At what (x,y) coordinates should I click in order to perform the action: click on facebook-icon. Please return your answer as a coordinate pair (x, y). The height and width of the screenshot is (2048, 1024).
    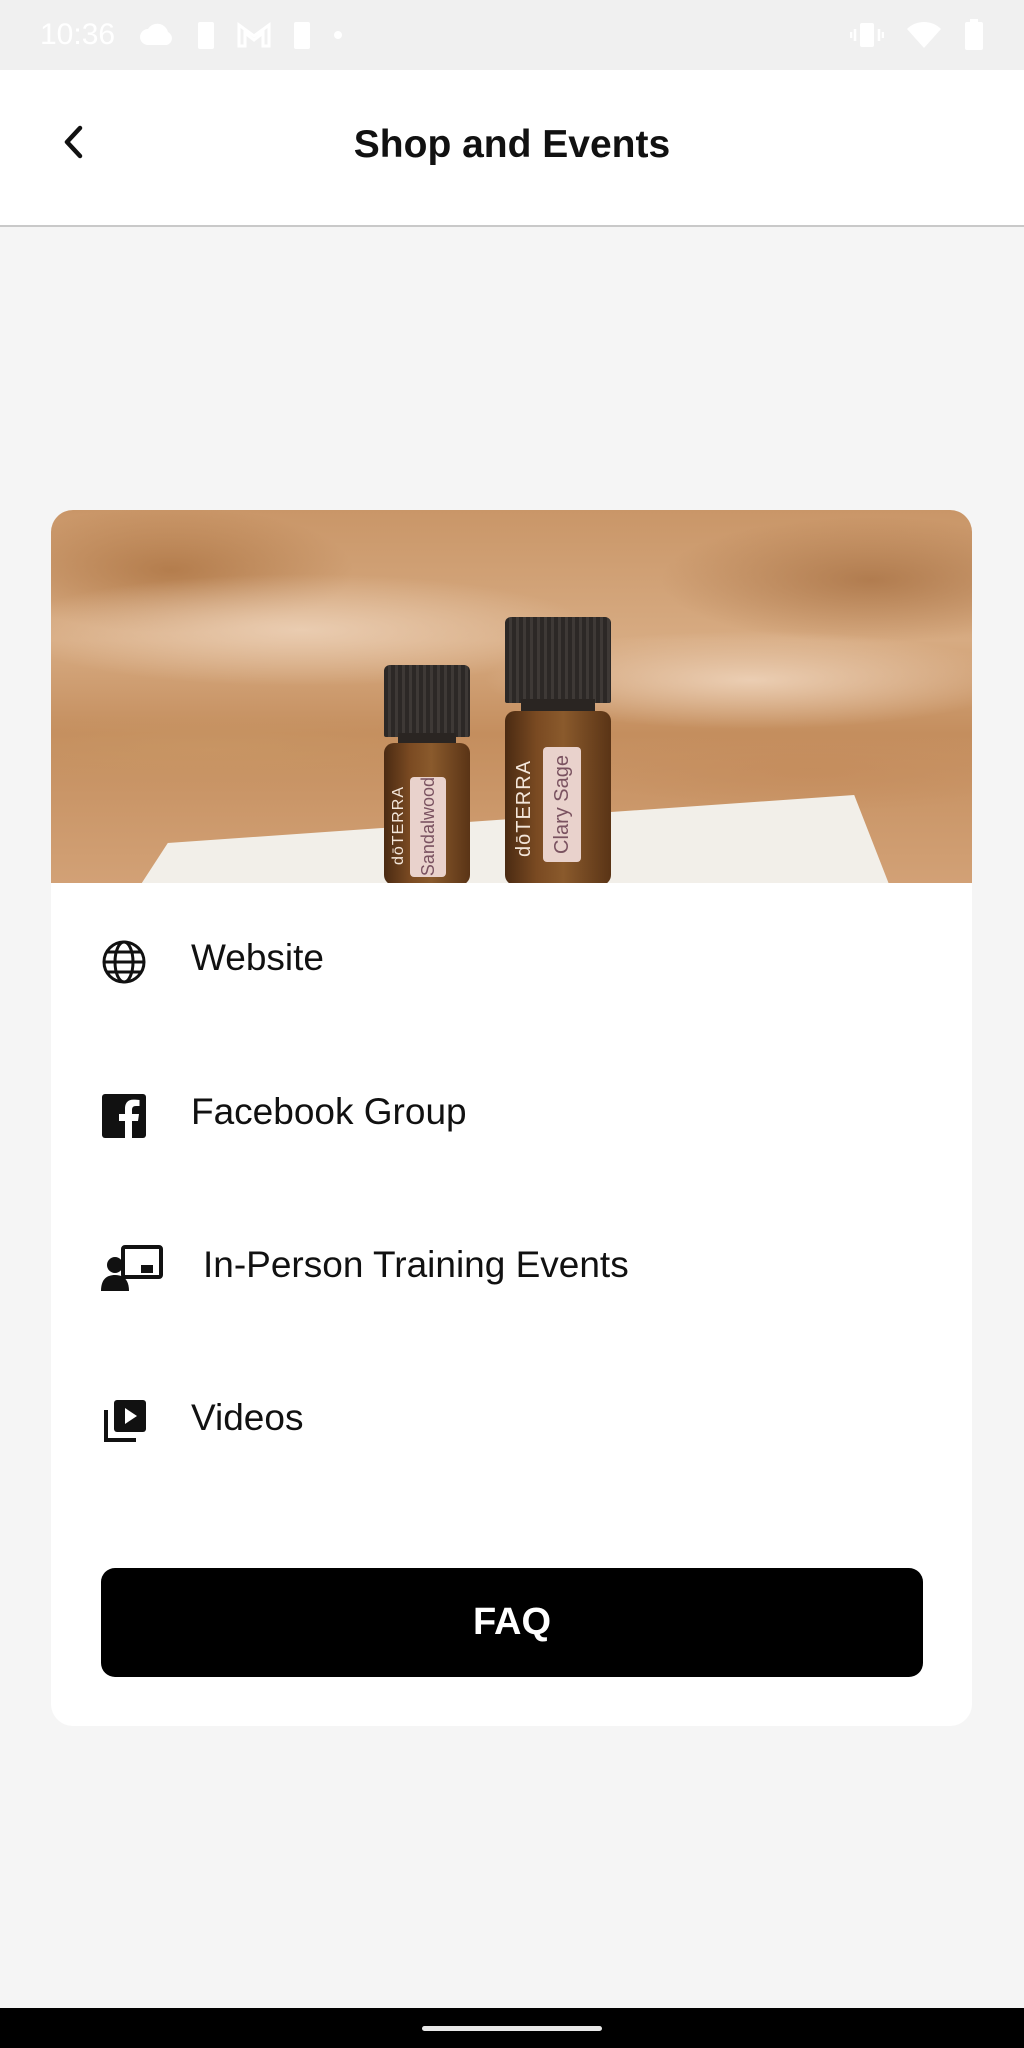
    Looking at the image, I should click on (124, 1116).